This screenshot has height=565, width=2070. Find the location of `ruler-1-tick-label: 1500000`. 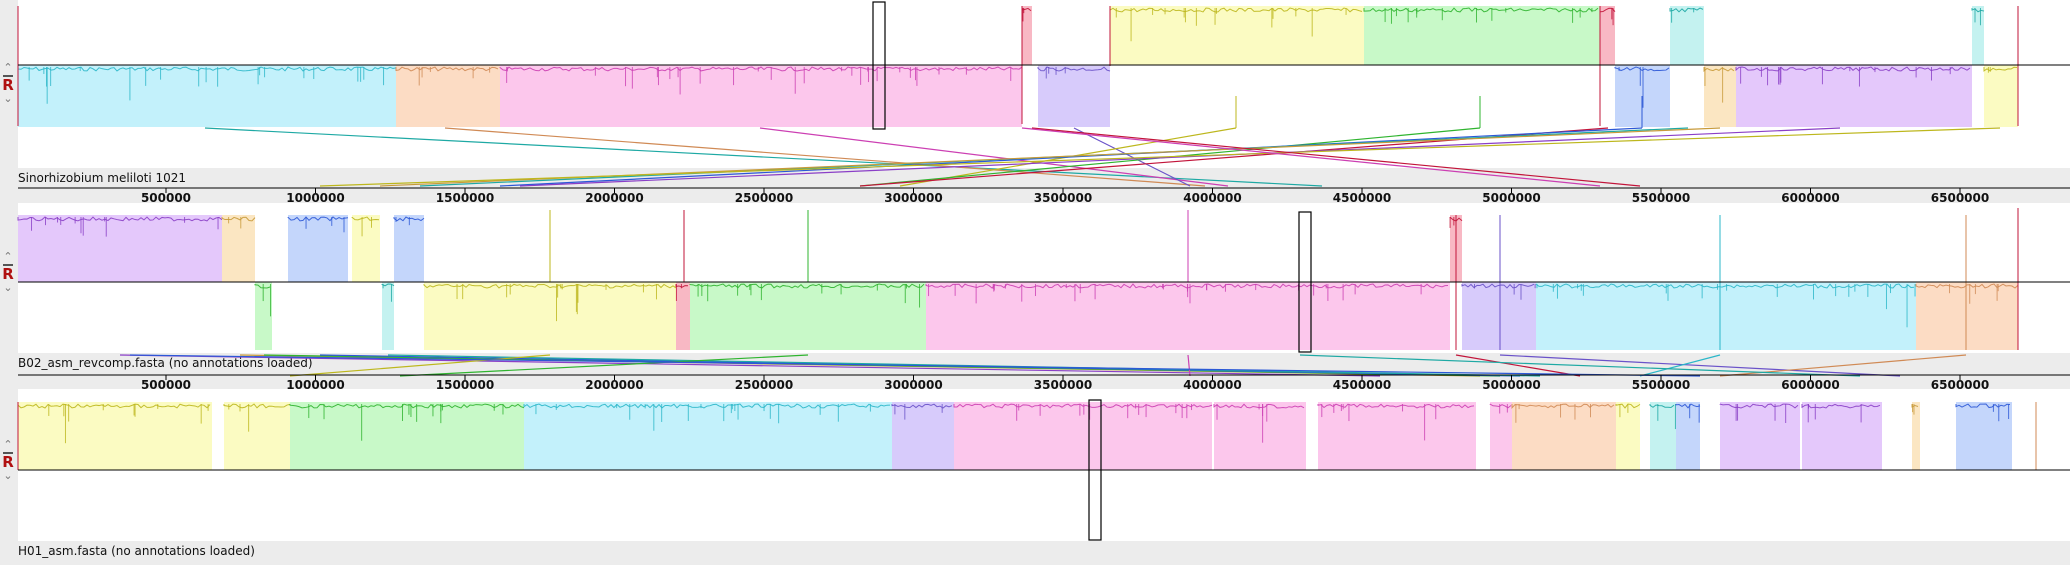

ruler-1-tick-label: 1500000 is located at coordinates (465, 198).